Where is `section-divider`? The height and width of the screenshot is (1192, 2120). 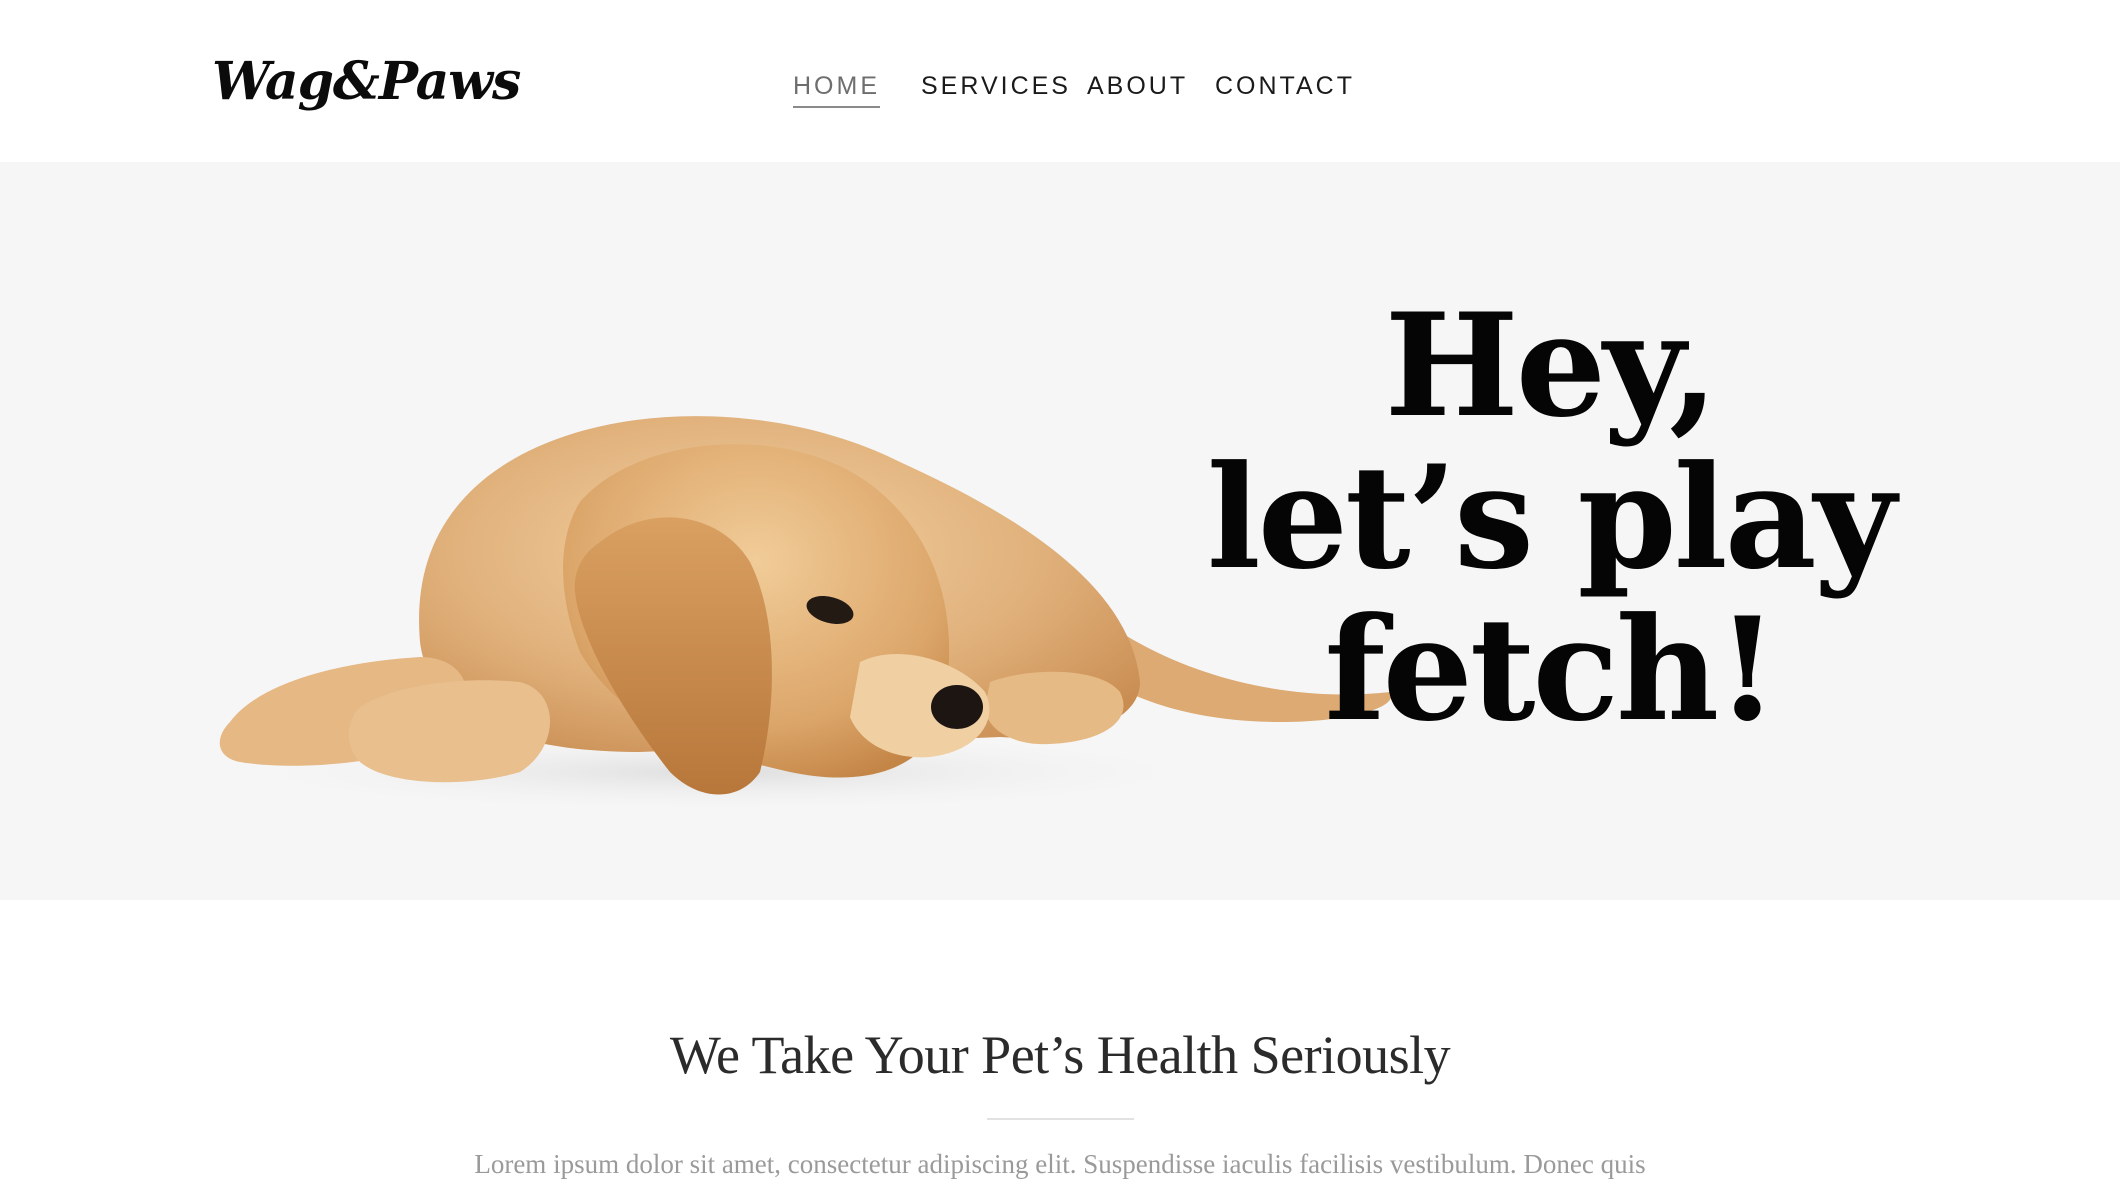 section-divider is located at coordinates (1060, 1119).